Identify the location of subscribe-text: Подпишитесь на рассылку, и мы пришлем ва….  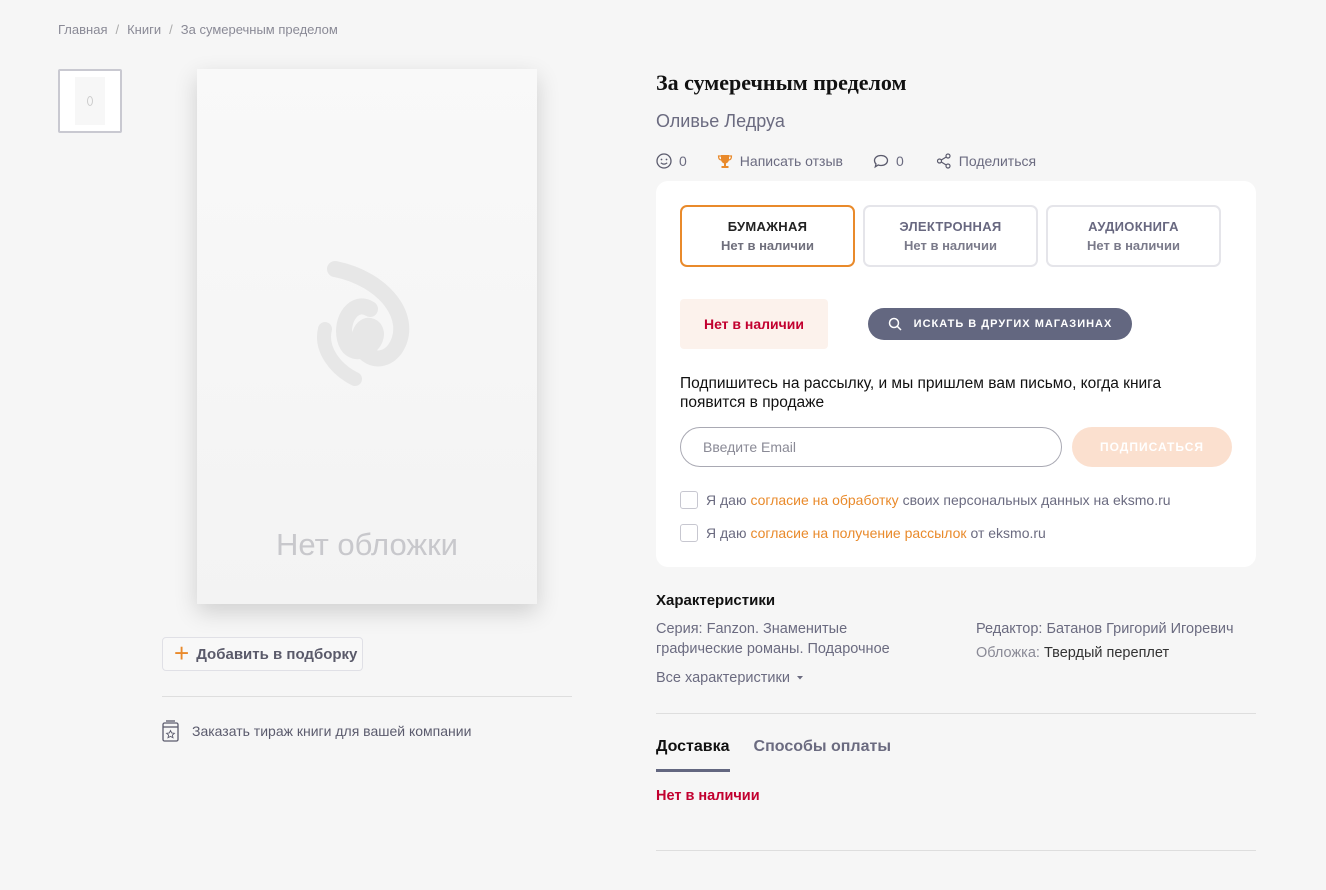
(921, 393).